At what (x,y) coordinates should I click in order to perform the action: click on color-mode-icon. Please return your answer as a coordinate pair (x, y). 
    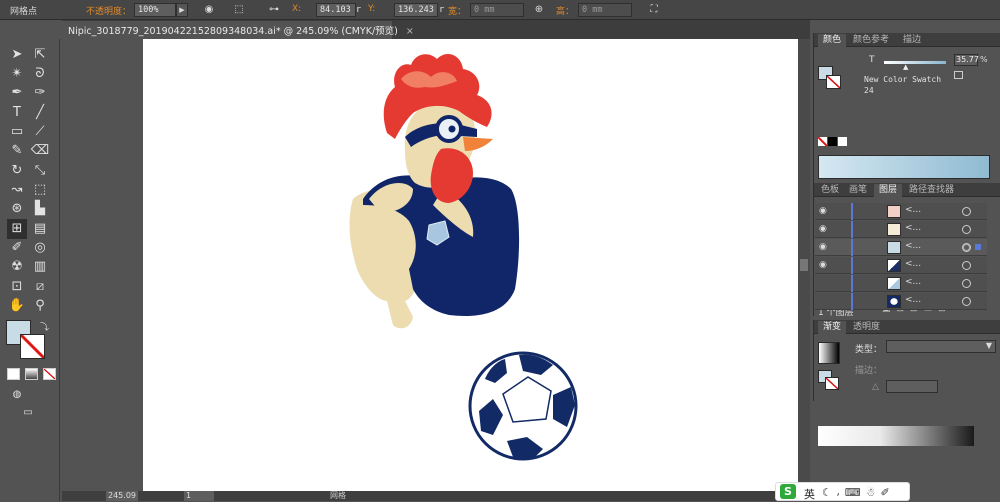
    Looking at the image, I should click on (13, 374).